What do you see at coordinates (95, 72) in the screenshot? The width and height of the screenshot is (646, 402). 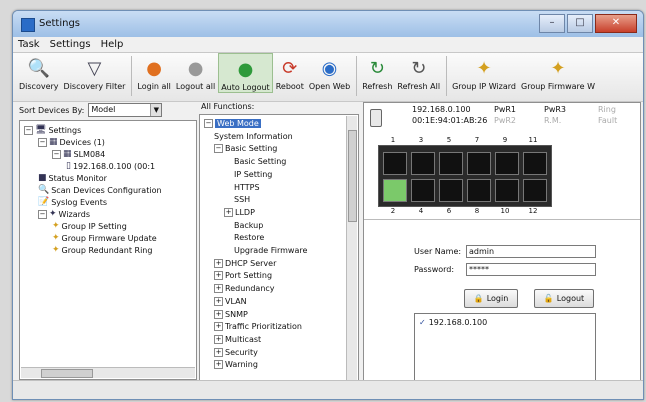 I see `discovery-filter-button: ▽ Discovery Filter` at bounding box center [95, 72].